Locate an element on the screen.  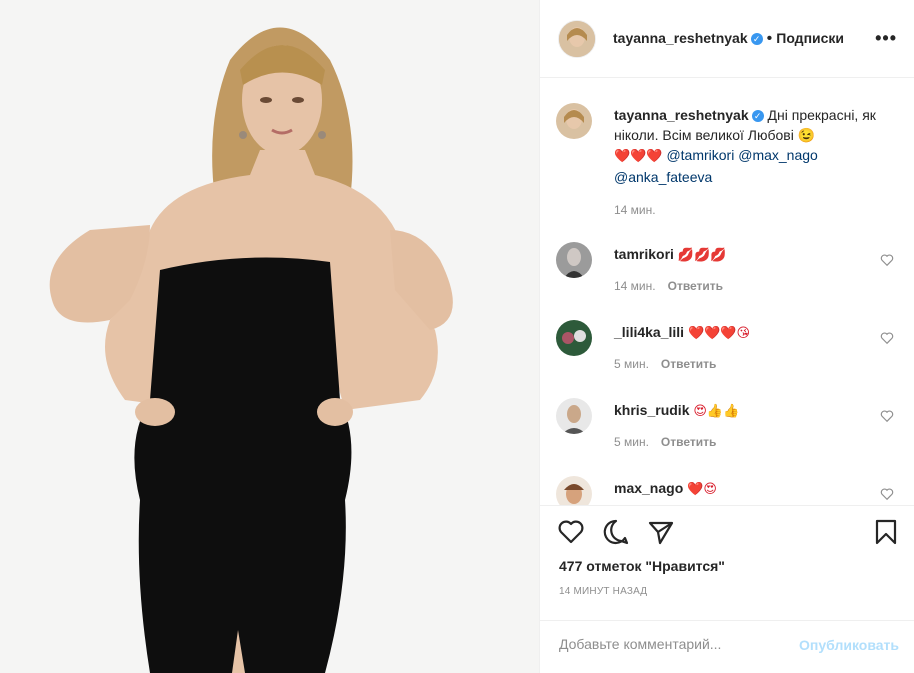
share-icon is located at coordinates (661, 532).